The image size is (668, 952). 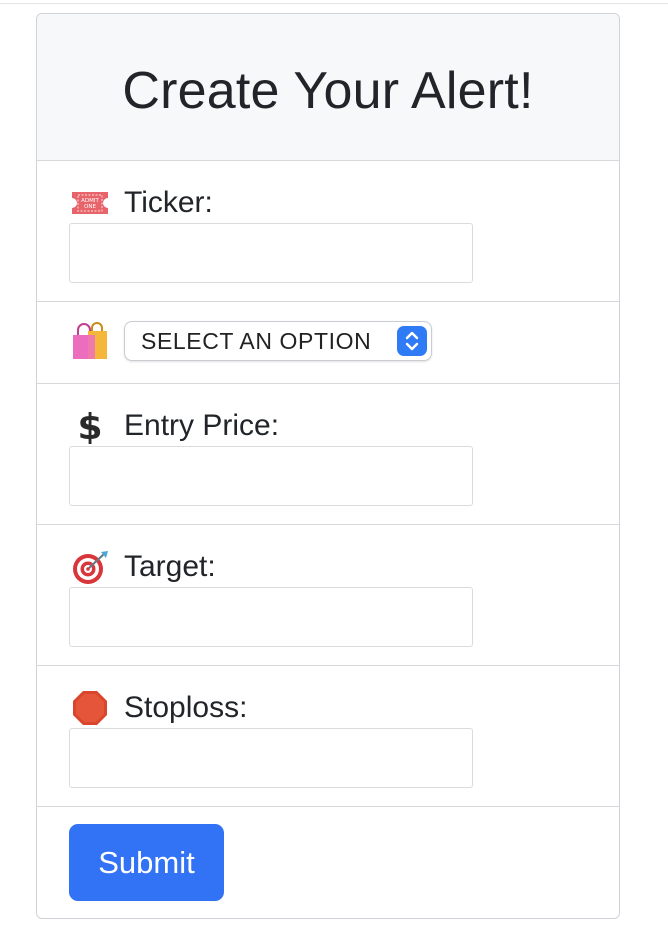 What do you see at coordinates (146, 862) in the screenshot?
I see `submit-button: Submit` at bounding box center [146, 862].